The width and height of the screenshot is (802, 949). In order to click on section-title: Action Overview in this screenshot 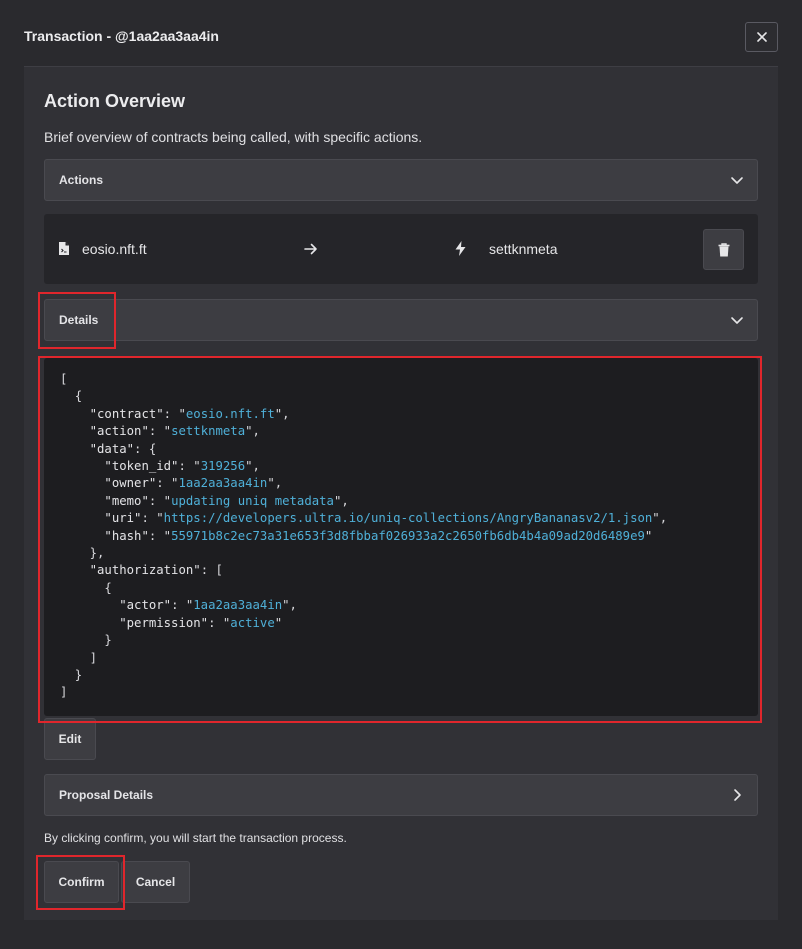, I will do `click(115, 101)`.